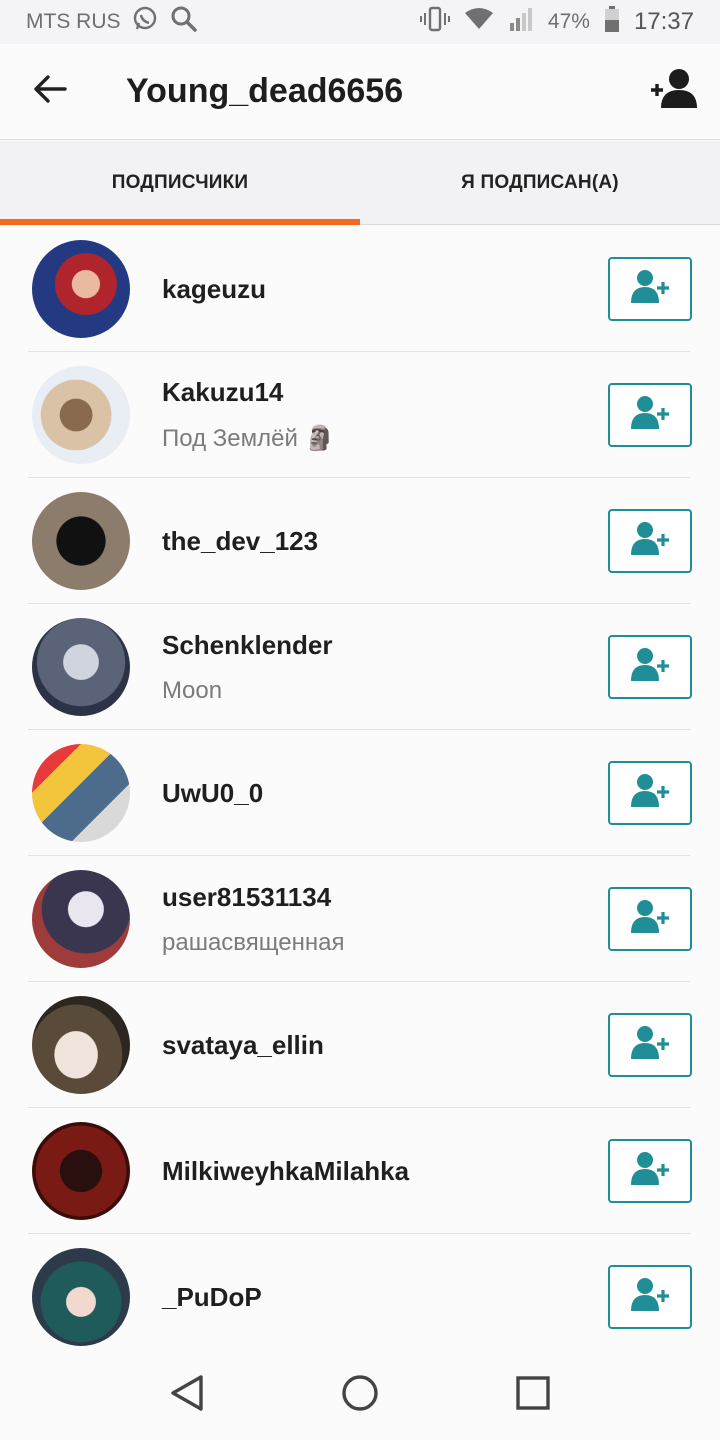 This screenshot has width=720, height=1440. What do you see at coordinates (145, 22) in the screenshot?
I see `whatsapp-icon` at bounding box center [145, 22].